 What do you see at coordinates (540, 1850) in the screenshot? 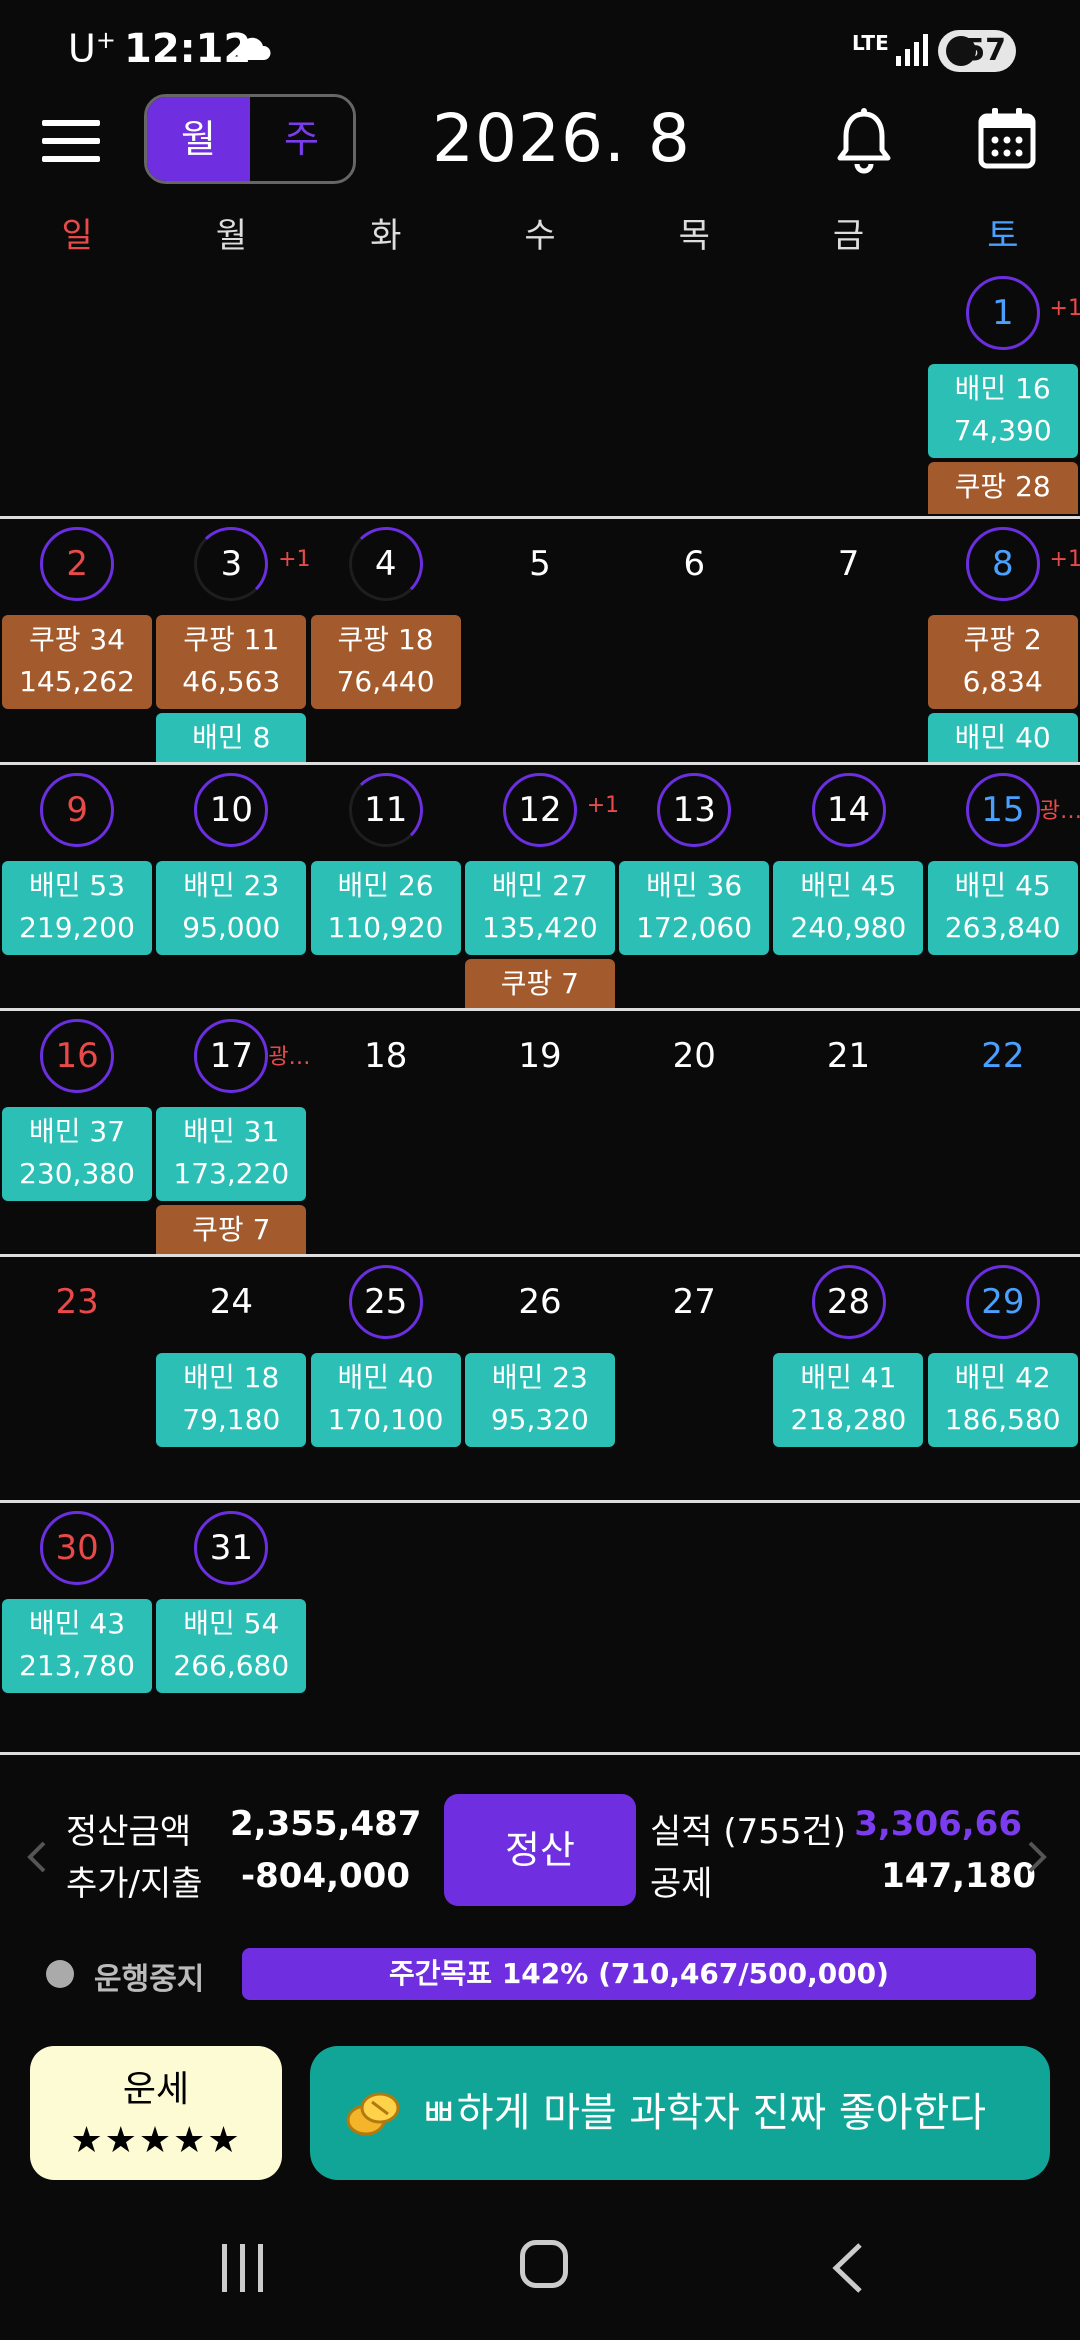
I see `settle-button: 정산` at bounding box center [540, 1850].